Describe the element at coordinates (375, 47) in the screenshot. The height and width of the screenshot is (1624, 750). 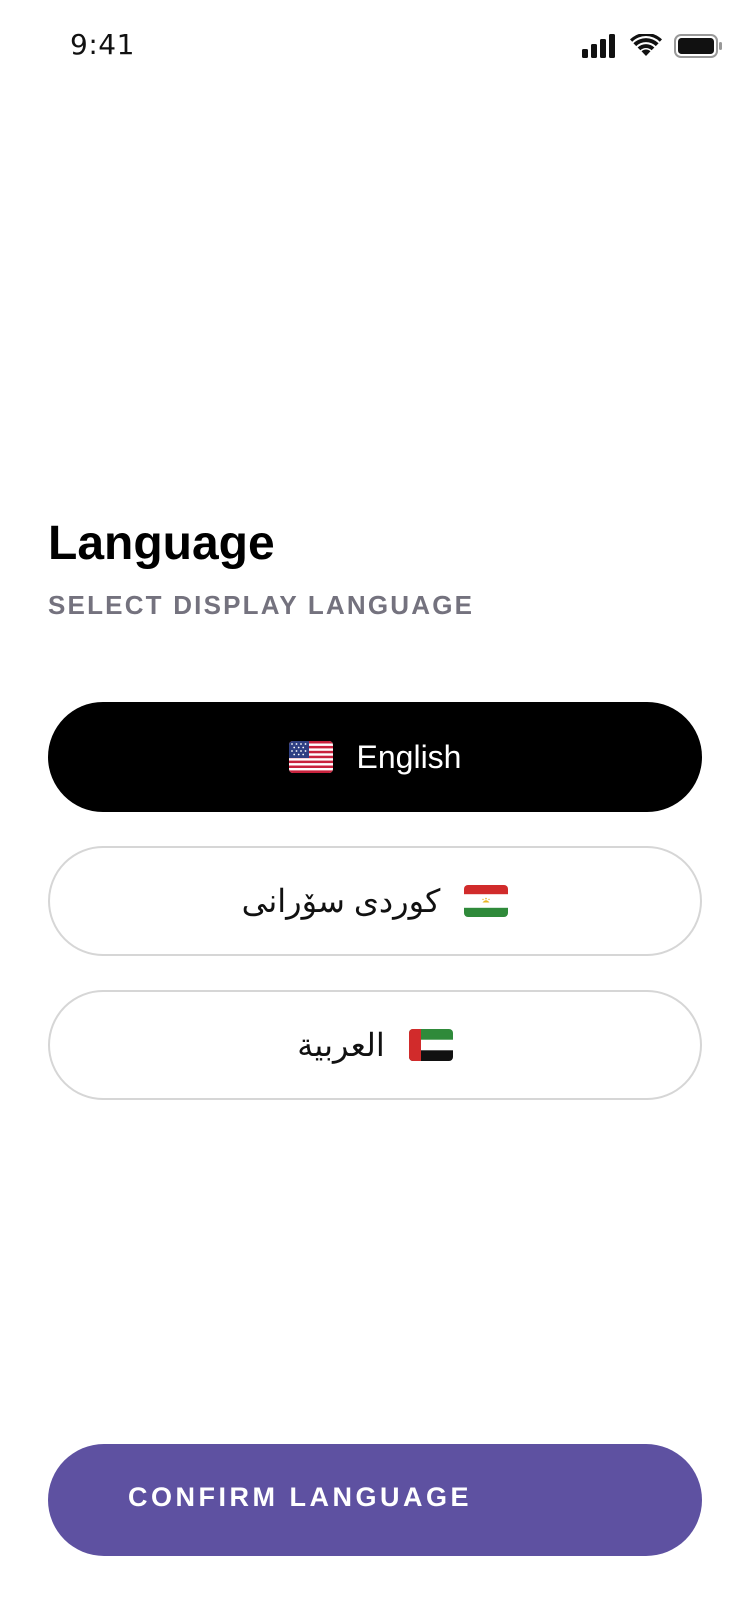
I see `status-bar: 9:41` at that location.